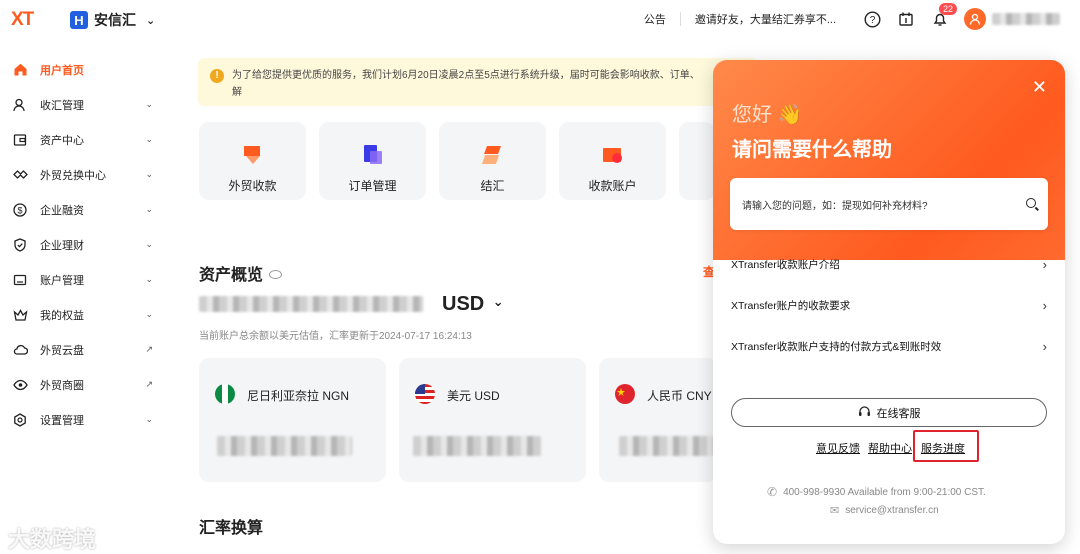 This screenshot has width=1080, height=554. I want to click on us-flag-icon, so click(425, 394).